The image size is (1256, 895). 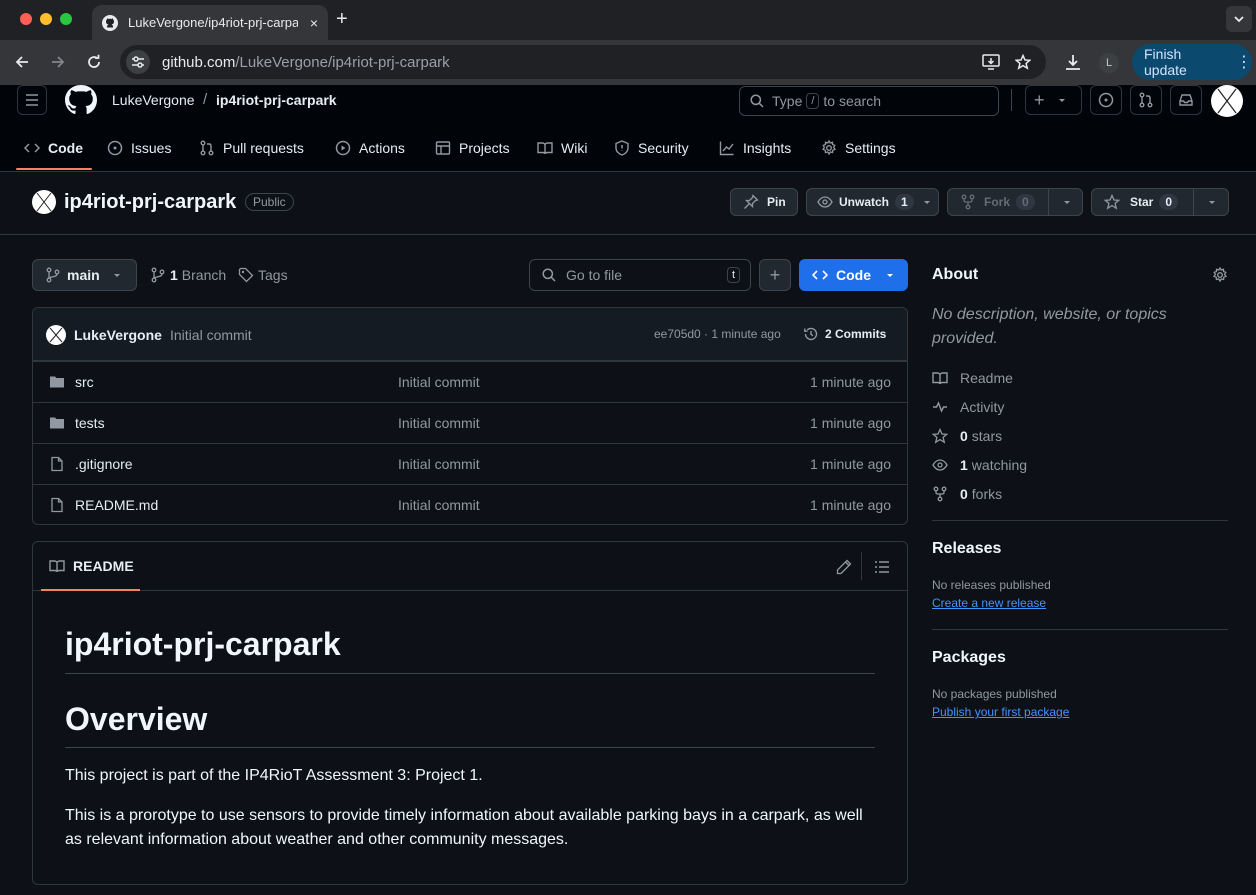 What do you see at coordinates (640, 275) in the screenshot?
I see `go-to-file-input: Go to file t` at bounding box center [640, 275].